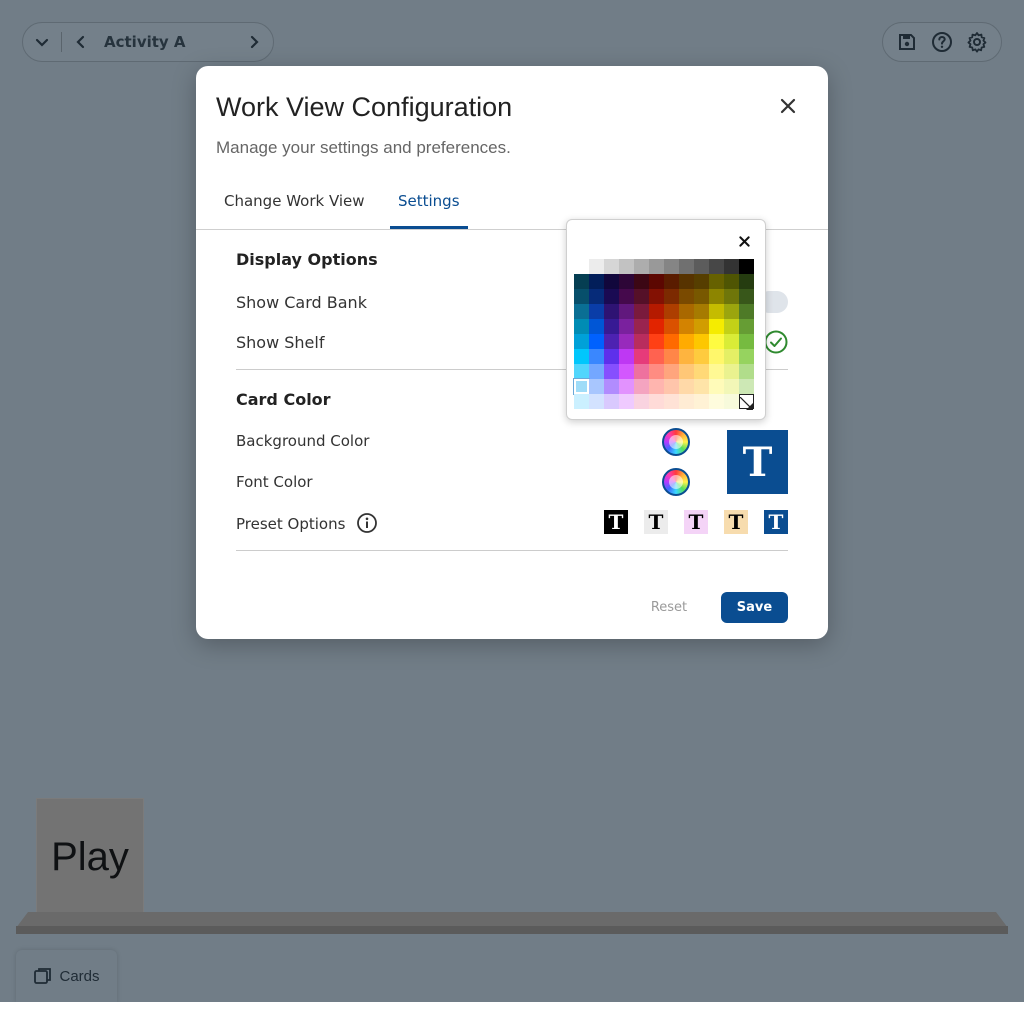 This screenshot has height=1011, width=1024. Describe the element at coordinates (294, 210) in the screenshot. I see `tab-change-work-view: Change Work View` at that location.